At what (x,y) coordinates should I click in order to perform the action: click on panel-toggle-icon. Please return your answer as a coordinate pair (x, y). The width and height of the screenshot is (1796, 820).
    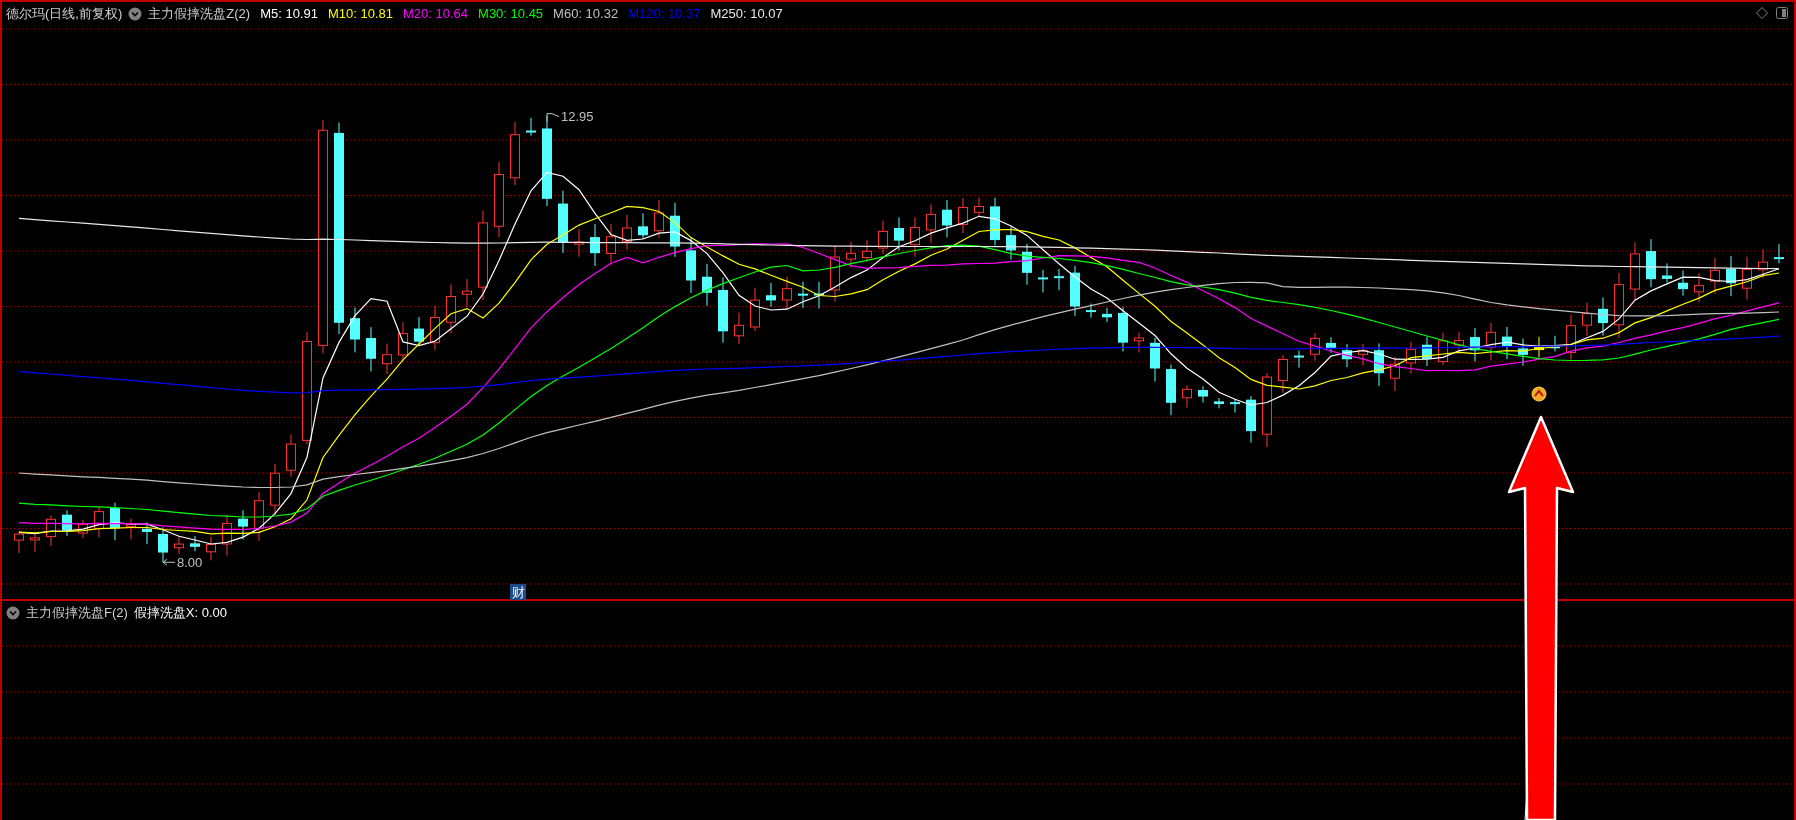
    Looking at the image, I should click on (1782, 13).